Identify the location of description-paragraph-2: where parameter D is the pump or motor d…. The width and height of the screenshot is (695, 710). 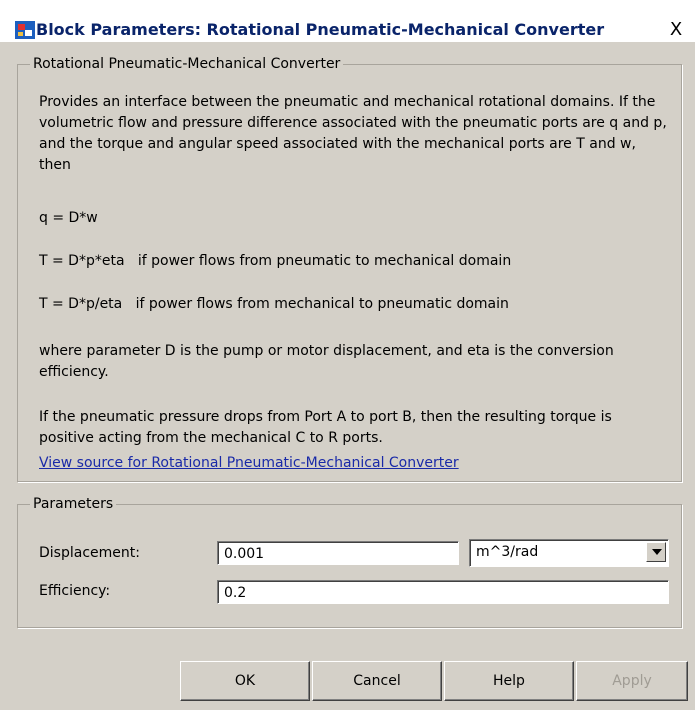
(326, 361).